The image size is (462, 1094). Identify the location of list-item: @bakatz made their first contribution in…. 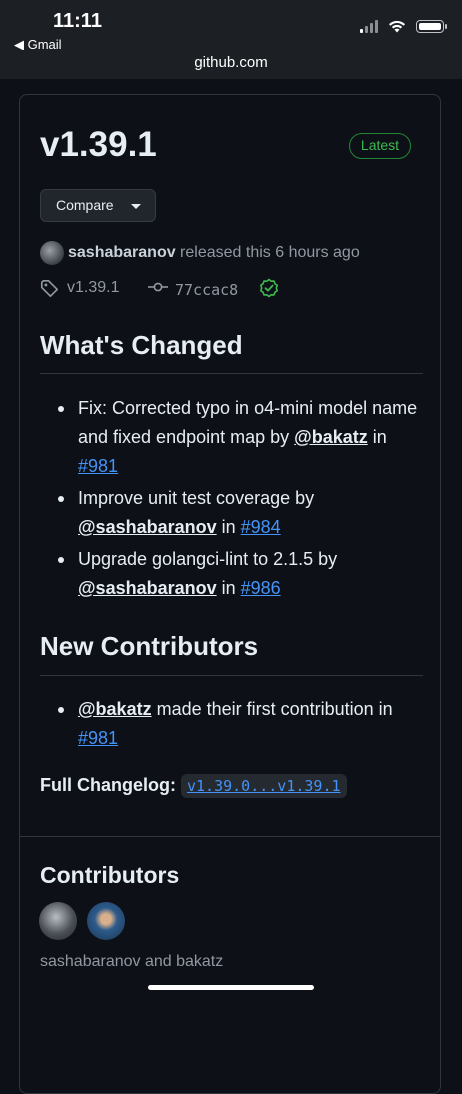
(235, 724).